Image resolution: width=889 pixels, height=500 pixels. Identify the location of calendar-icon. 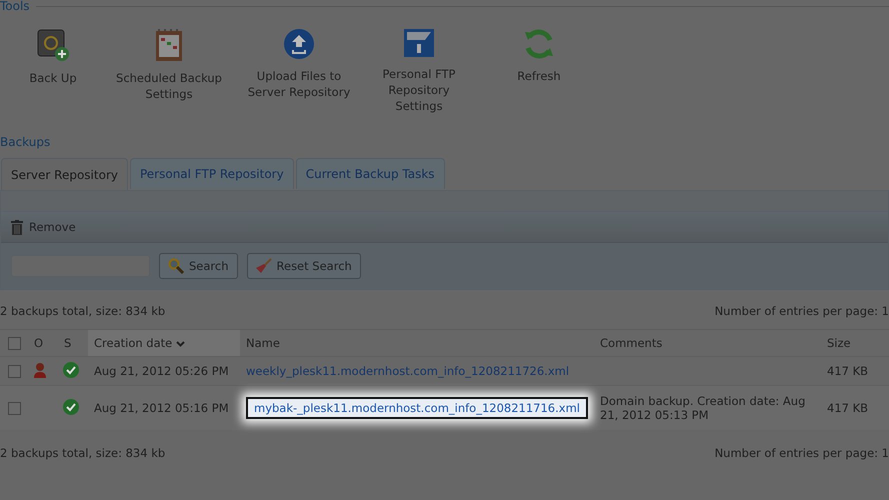
(169, 45).